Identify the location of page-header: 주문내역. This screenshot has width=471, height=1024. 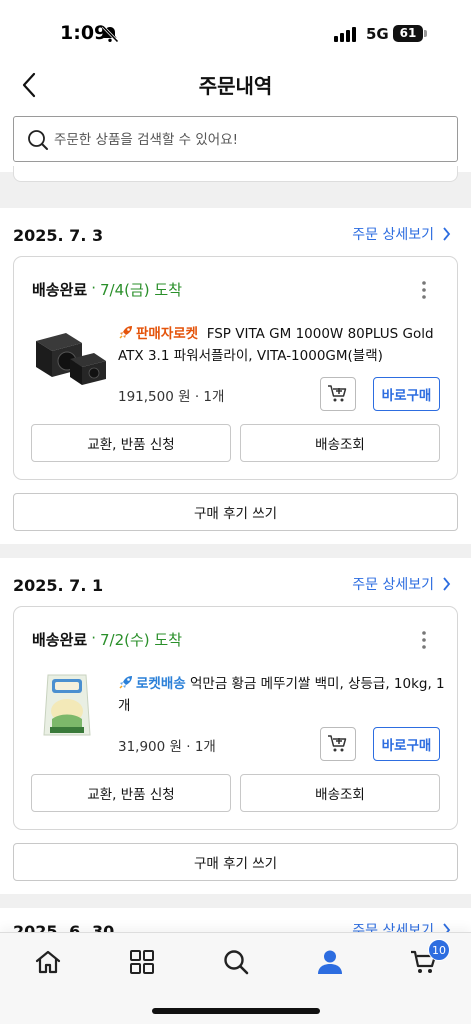
(235, 85).